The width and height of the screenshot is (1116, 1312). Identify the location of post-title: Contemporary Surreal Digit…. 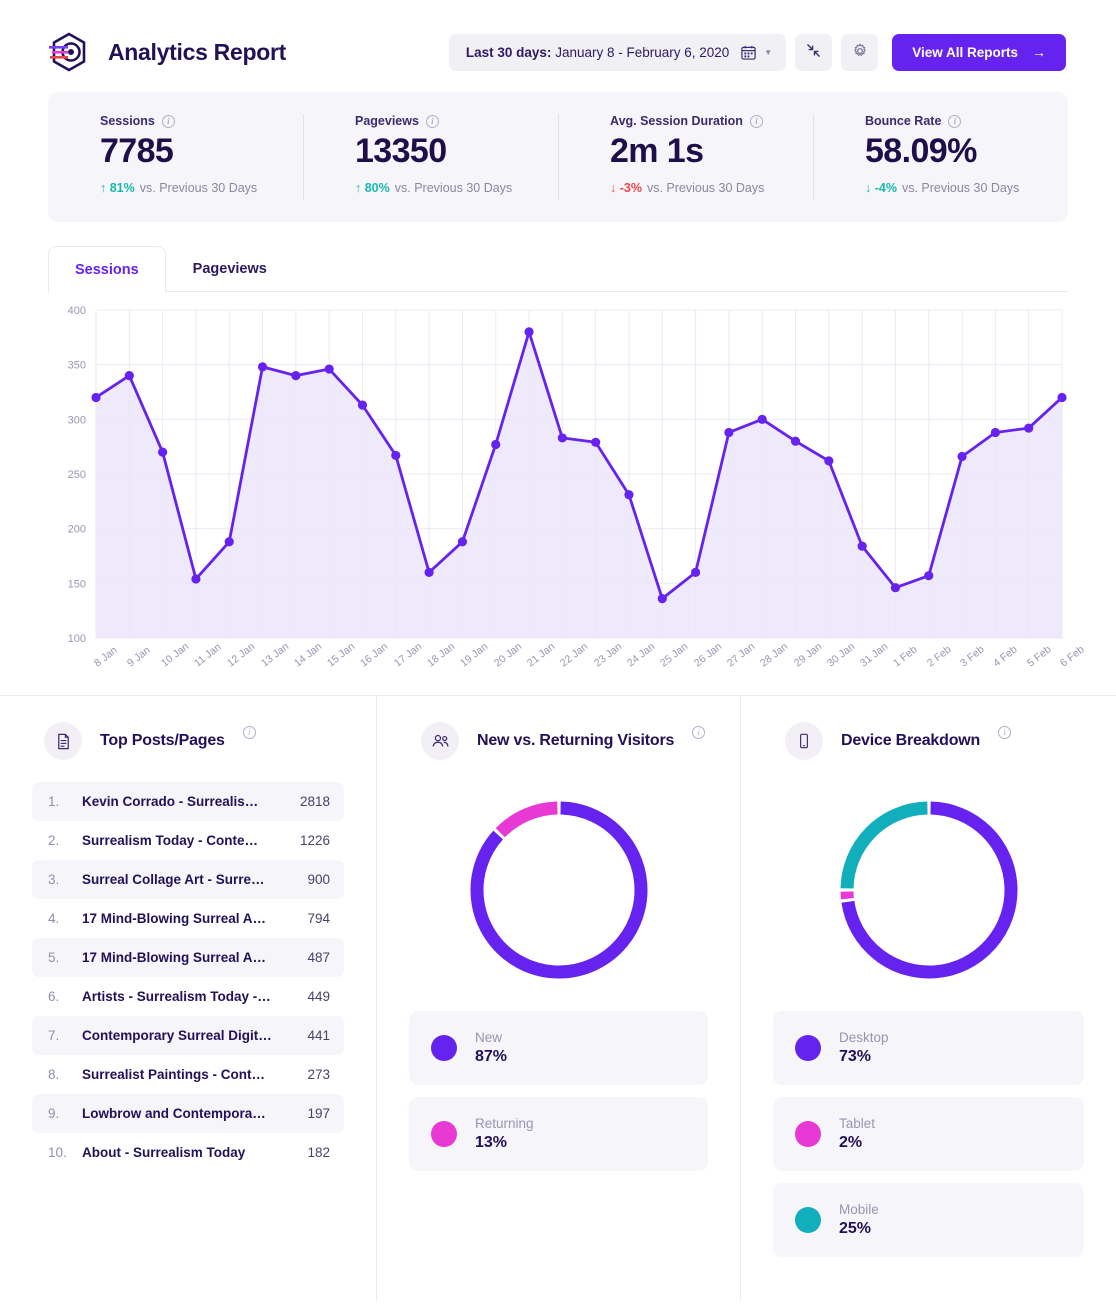
(194, 1035).